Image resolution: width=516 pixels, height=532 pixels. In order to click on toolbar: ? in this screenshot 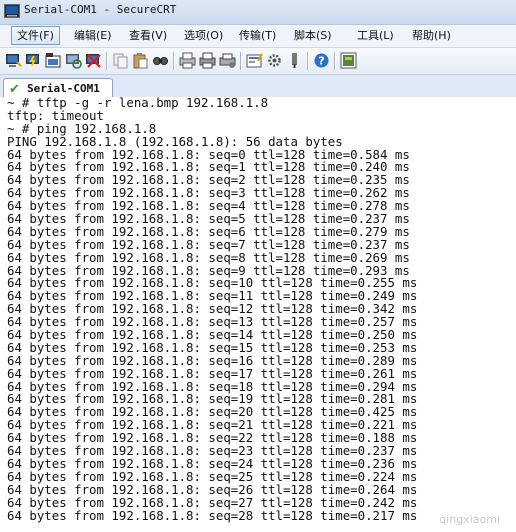, I will do `click(258, 61)`.